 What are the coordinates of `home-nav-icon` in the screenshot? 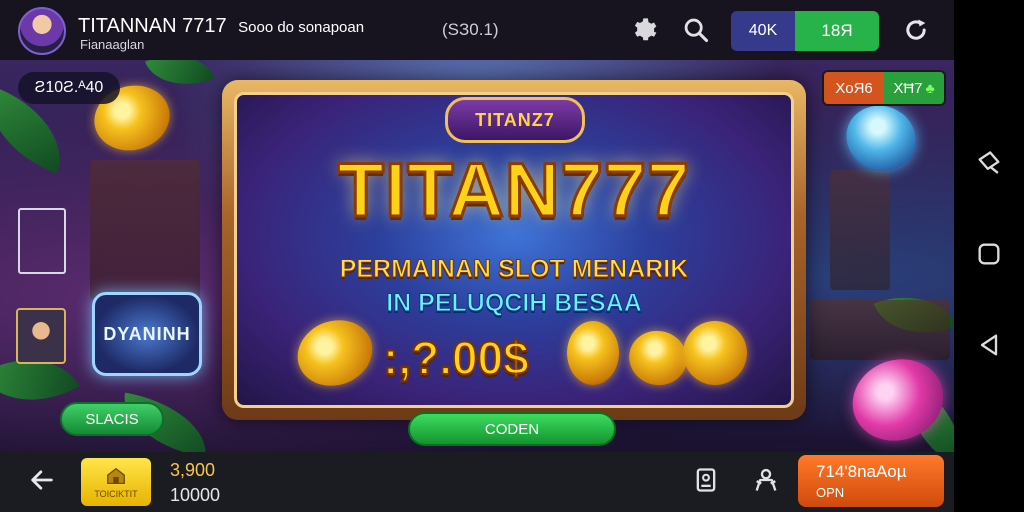 It's located at (989, 256).